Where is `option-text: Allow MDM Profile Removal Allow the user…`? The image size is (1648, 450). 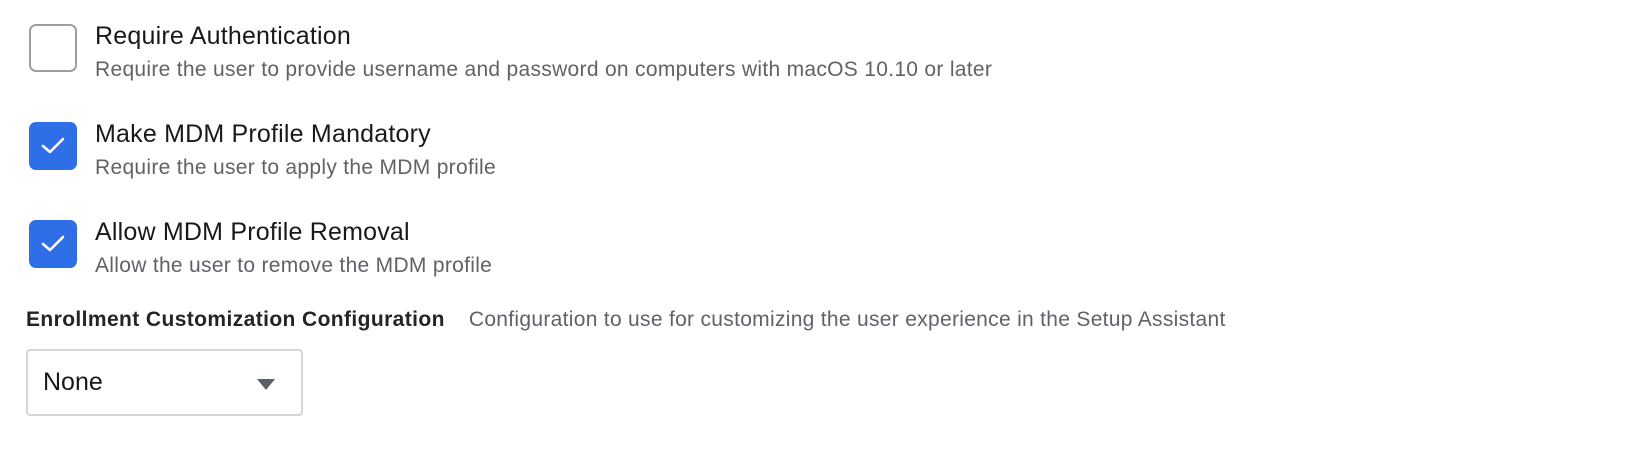
option-text: Allow MDM Profile Removal Allow the user… is located at coordinates (293, 248).